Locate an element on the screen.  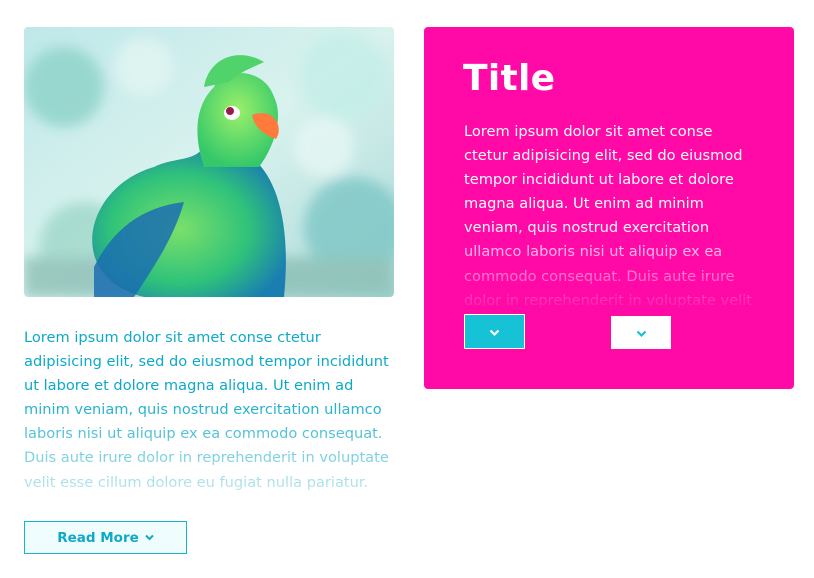
expand-button-teal is located at coordinates (494, 331).